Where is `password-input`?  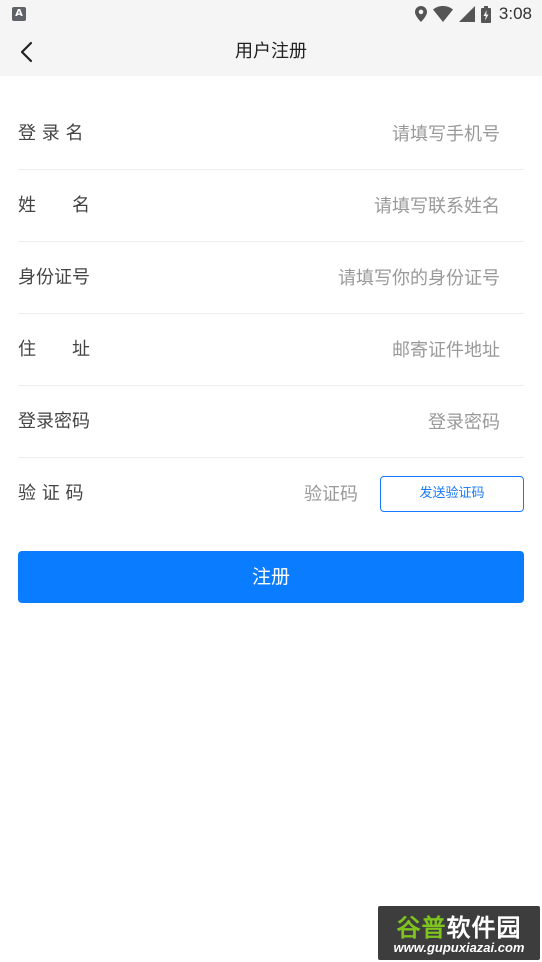
password-input is located at coordinates (330, 422).